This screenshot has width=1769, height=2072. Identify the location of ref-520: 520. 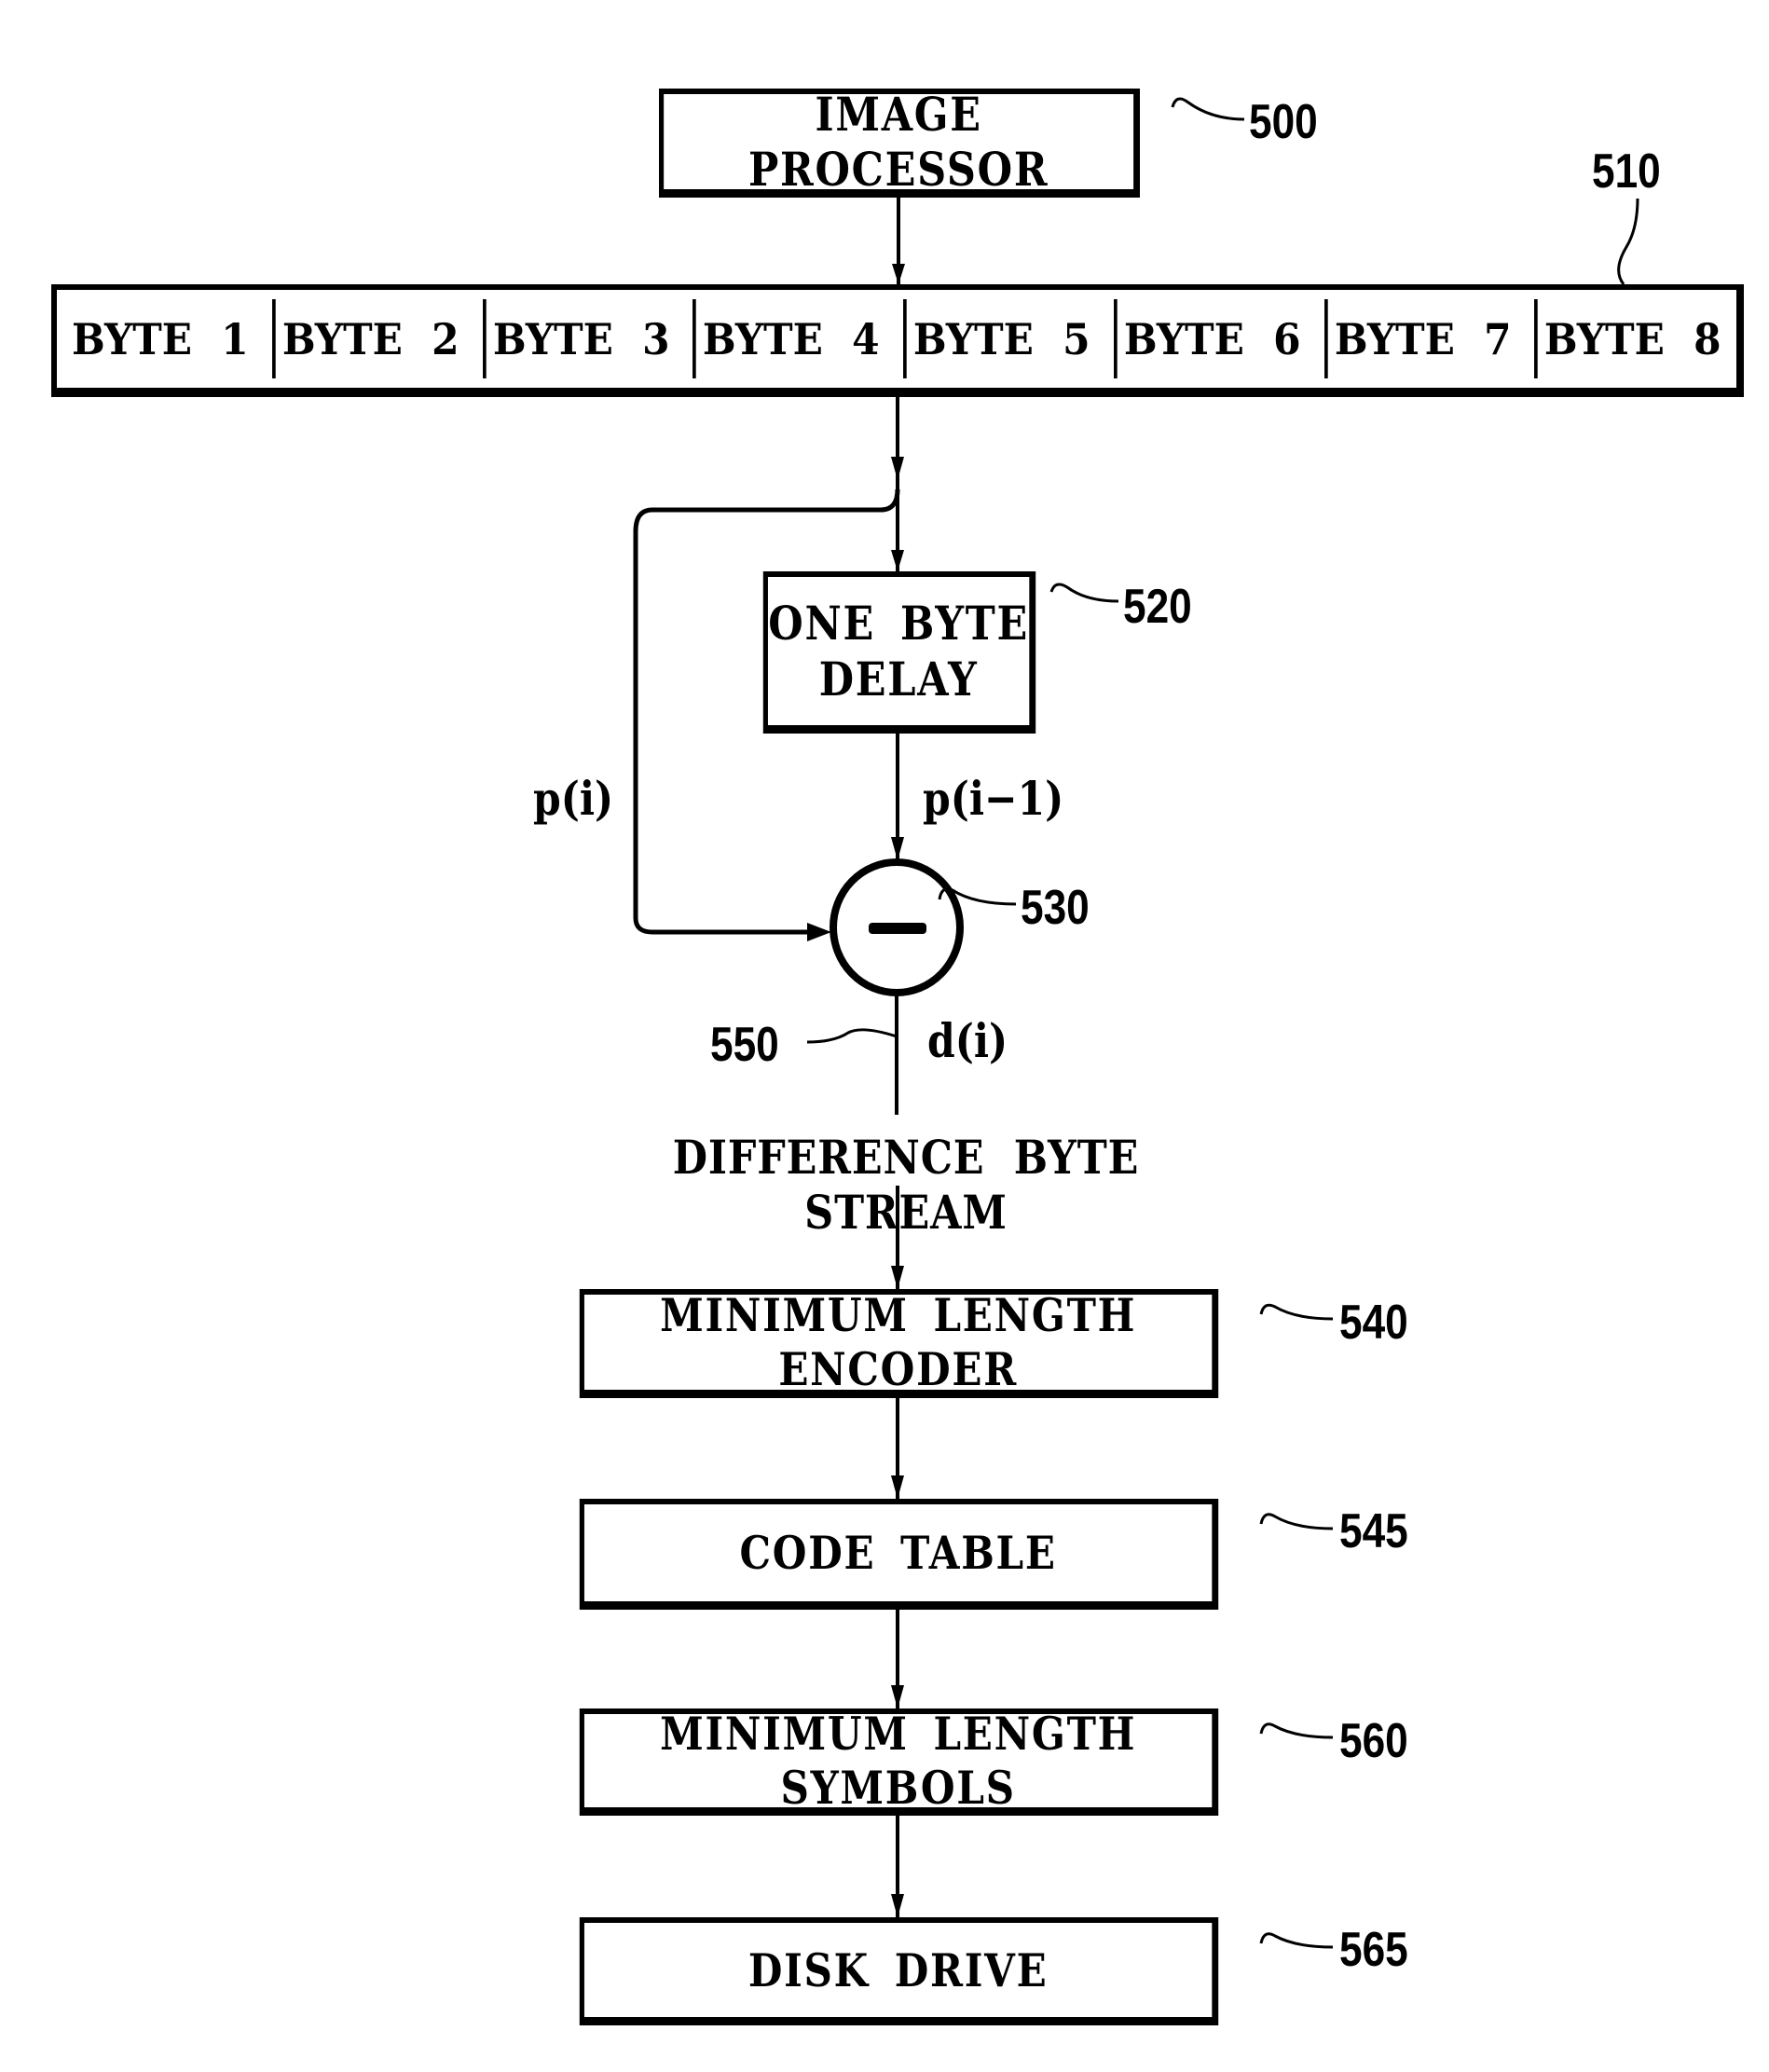
(1158, 607).